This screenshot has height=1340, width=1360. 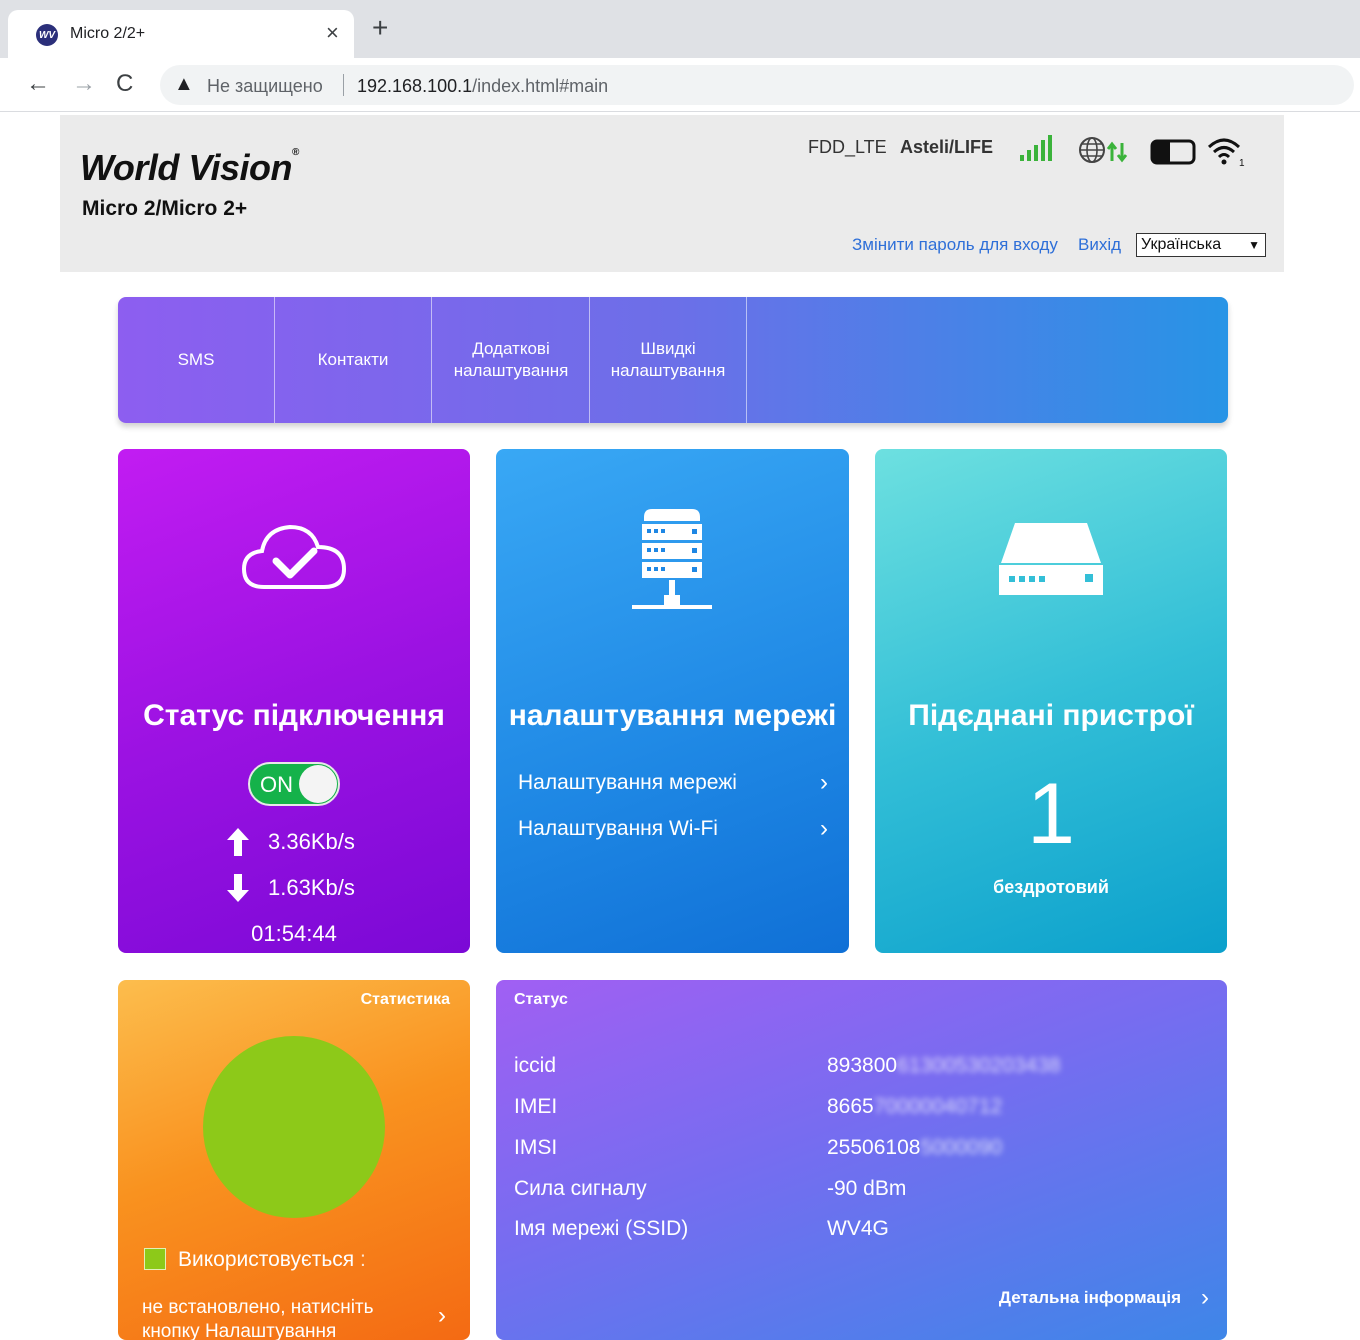 I want to click on new-tab-icon: +, so click(x=380, y=28).